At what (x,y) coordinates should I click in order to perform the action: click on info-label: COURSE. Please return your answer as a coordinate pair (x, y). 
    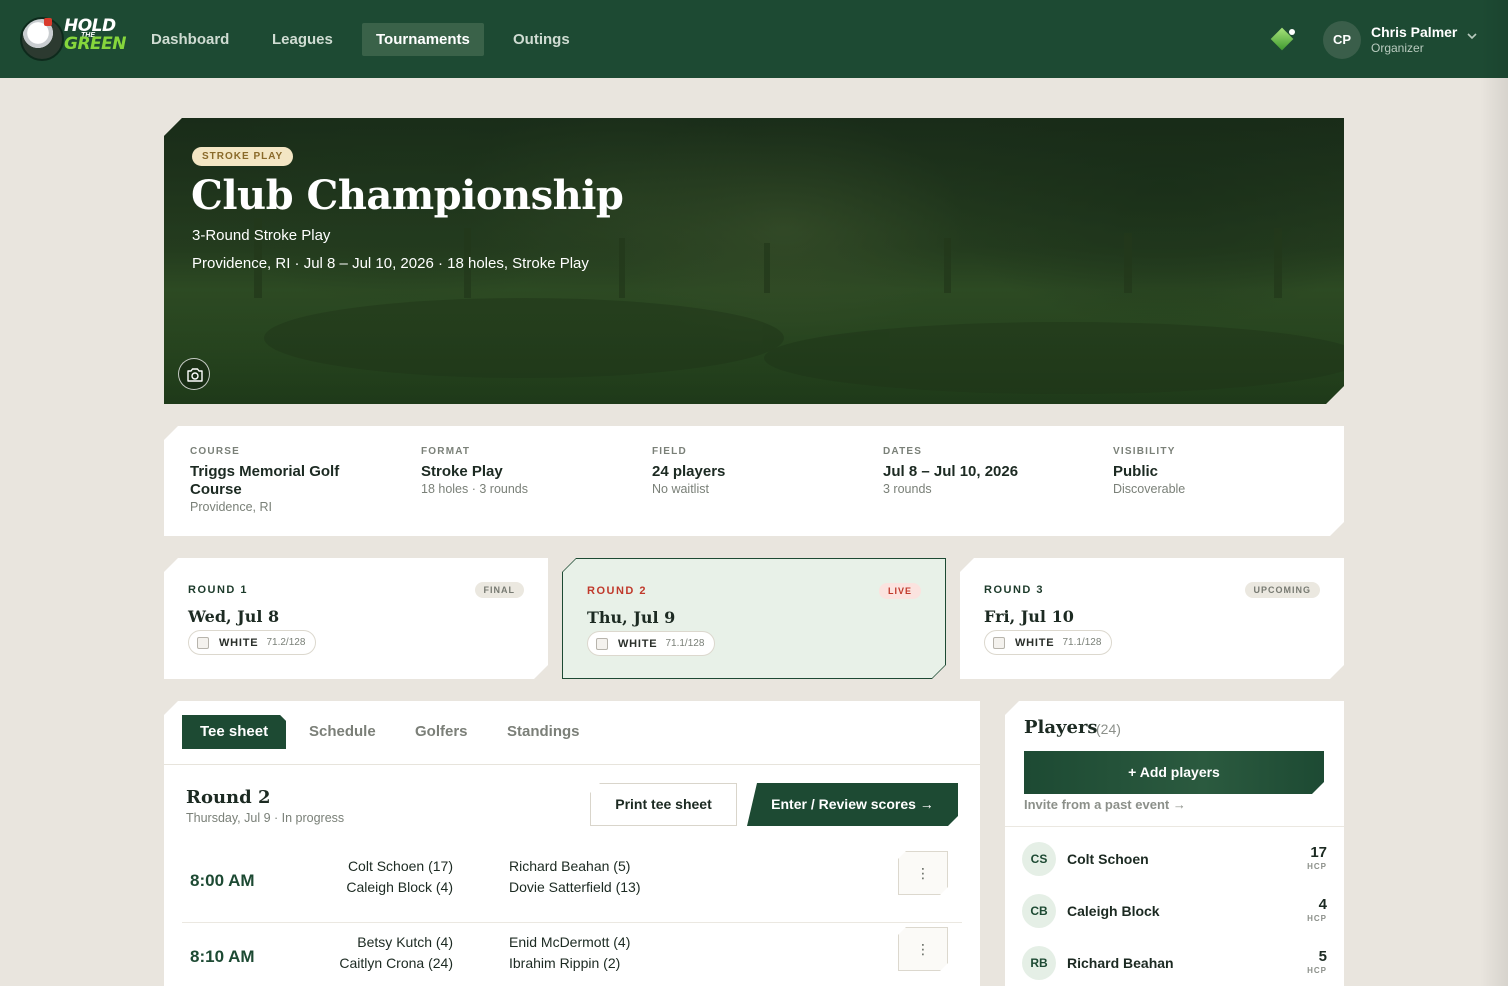
    Looking at the image, I should click on (215, 451).